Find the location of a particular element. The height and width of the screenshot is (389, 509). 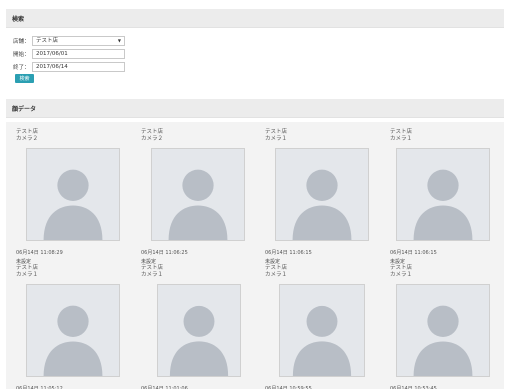

face-card: テスト店 カメラ１ 06月14日 10:59:55 未設定 is located at coordinates (315, 327).